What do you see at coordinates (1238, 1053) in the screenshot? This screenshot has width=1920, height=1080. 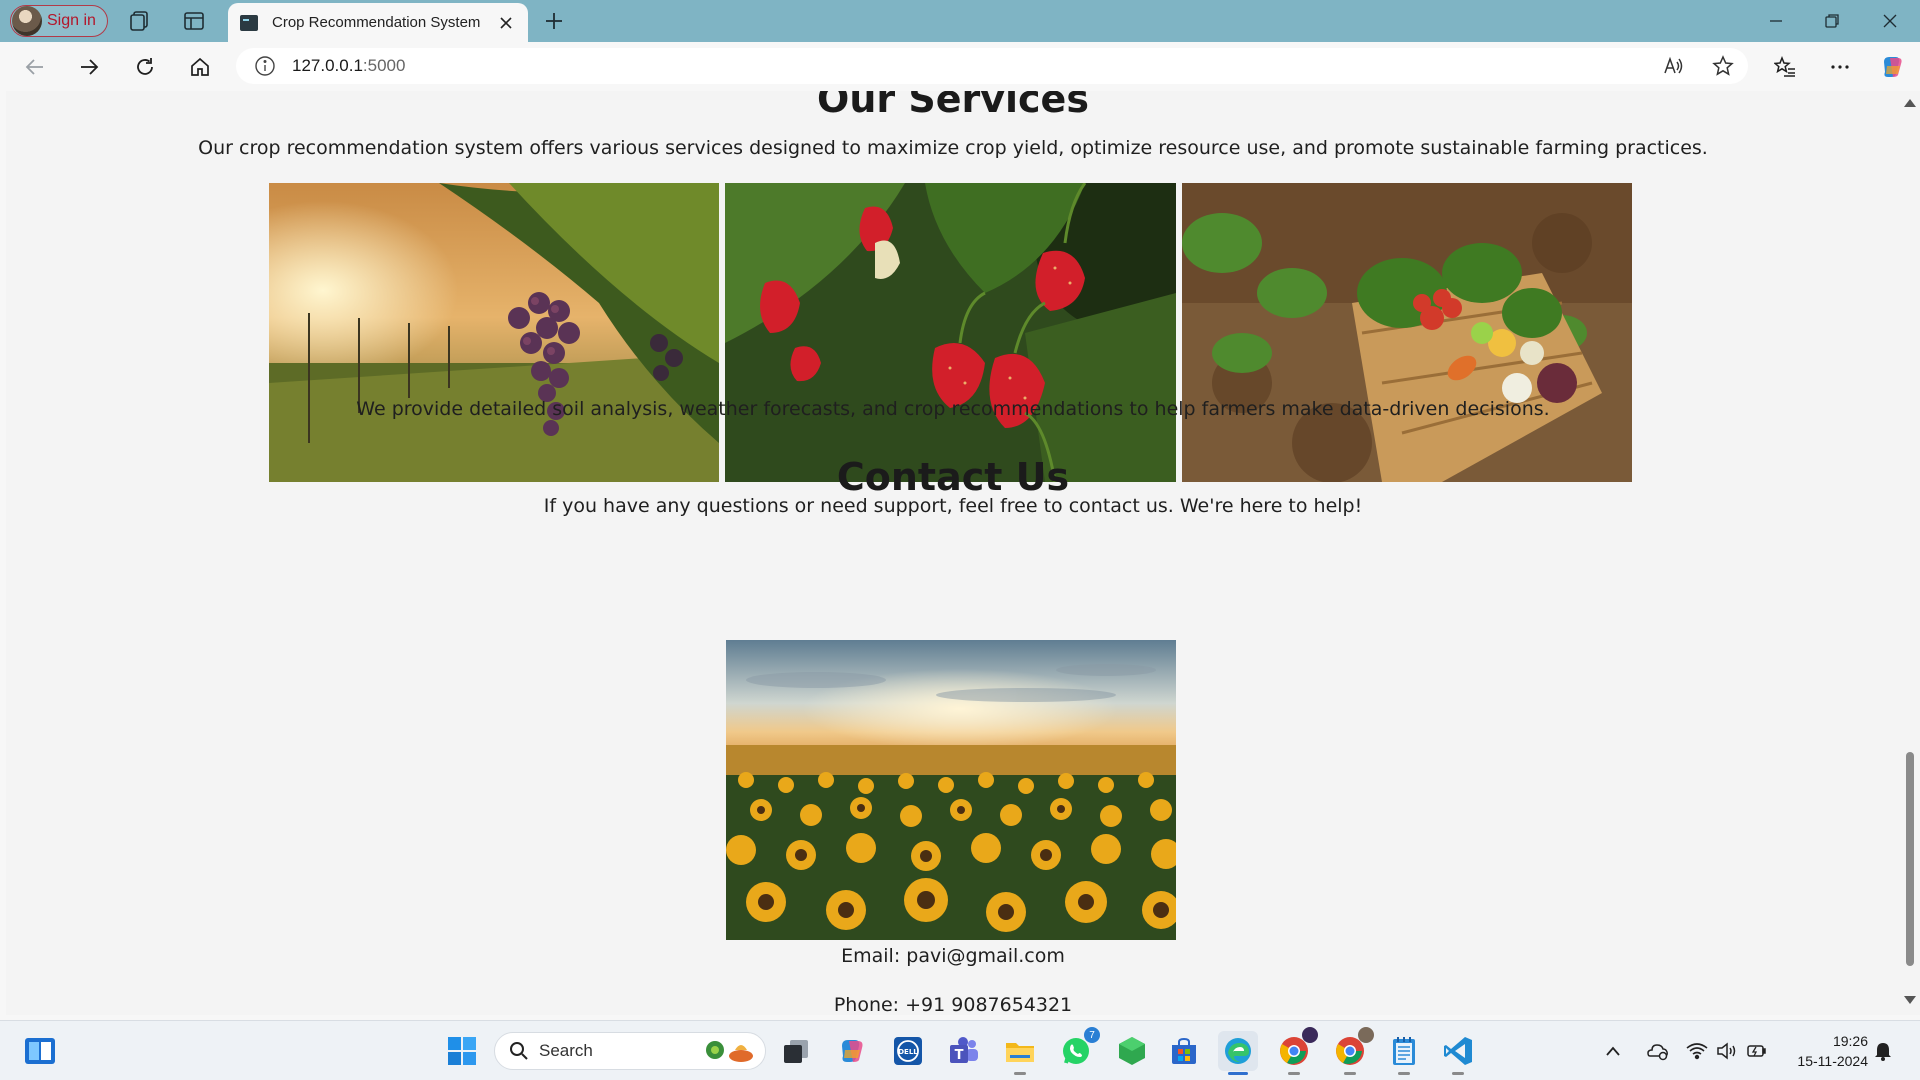 I see `edge-taskbar-icon` at bounding box center [1238, 1053].